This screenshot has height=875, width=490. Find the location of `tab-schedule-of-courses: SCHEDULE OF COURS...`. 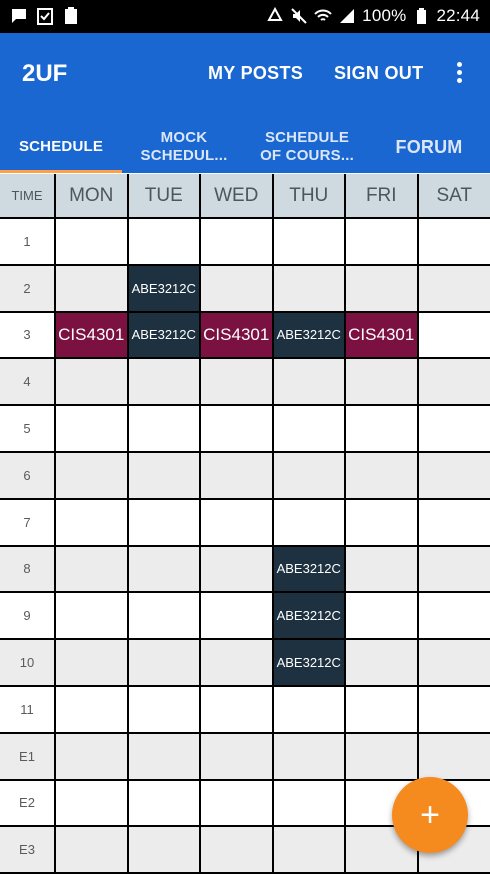

tab-schedule-of-courses: SCHEDULE OF COURS... is located at coordinates (307, 147).